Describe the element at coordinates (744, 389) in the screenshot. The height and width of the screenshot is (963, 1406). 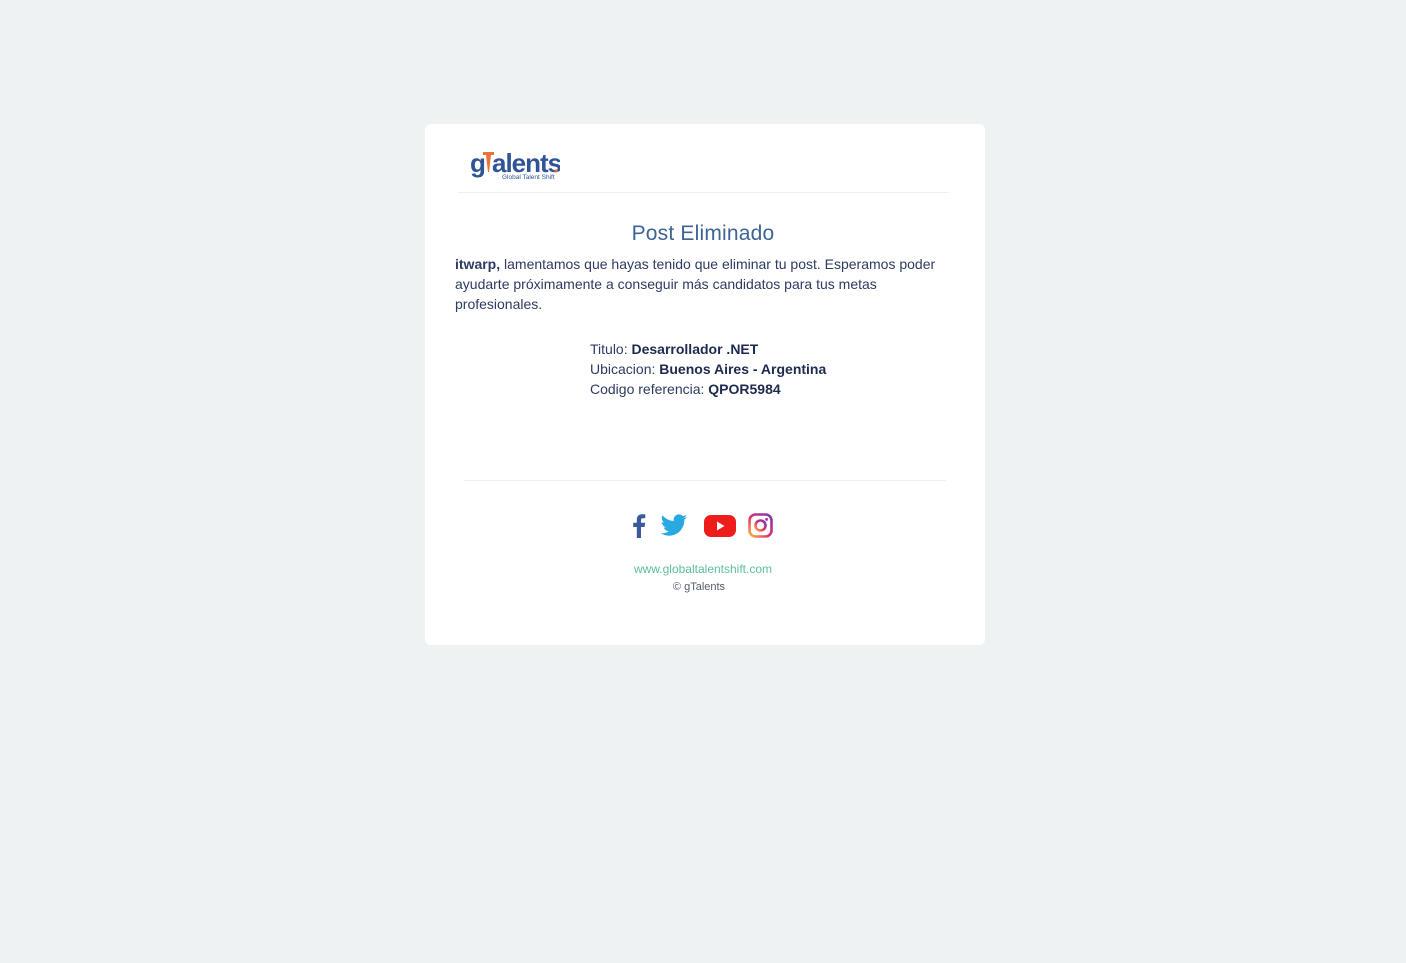
I see `detail-codigo-value: QPOR5984` at that location.